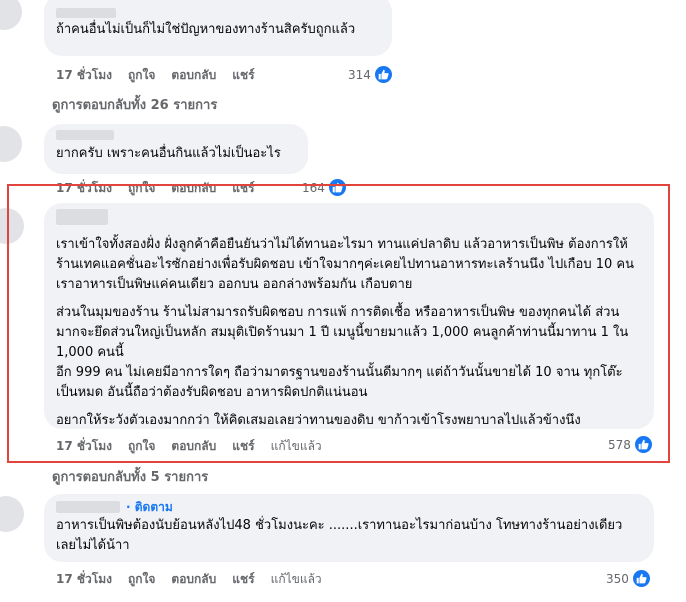  Describe the element at coordinates (313, 187) in the screenshot. I see `reaction-number: 164` at that location.